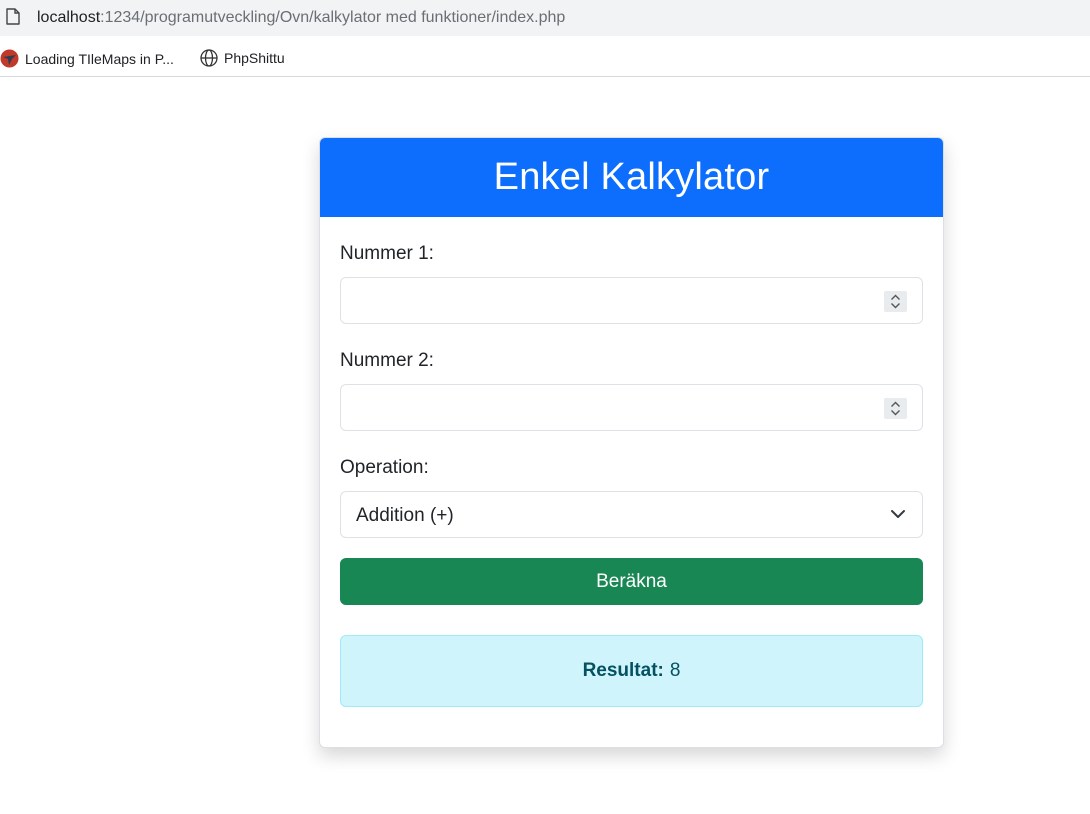 The width and height of the screenshot is (1090, 814). Describe the element at coordinates (631, 581) in the screenshot. I see `calculate-button: Beräkna` at that location.